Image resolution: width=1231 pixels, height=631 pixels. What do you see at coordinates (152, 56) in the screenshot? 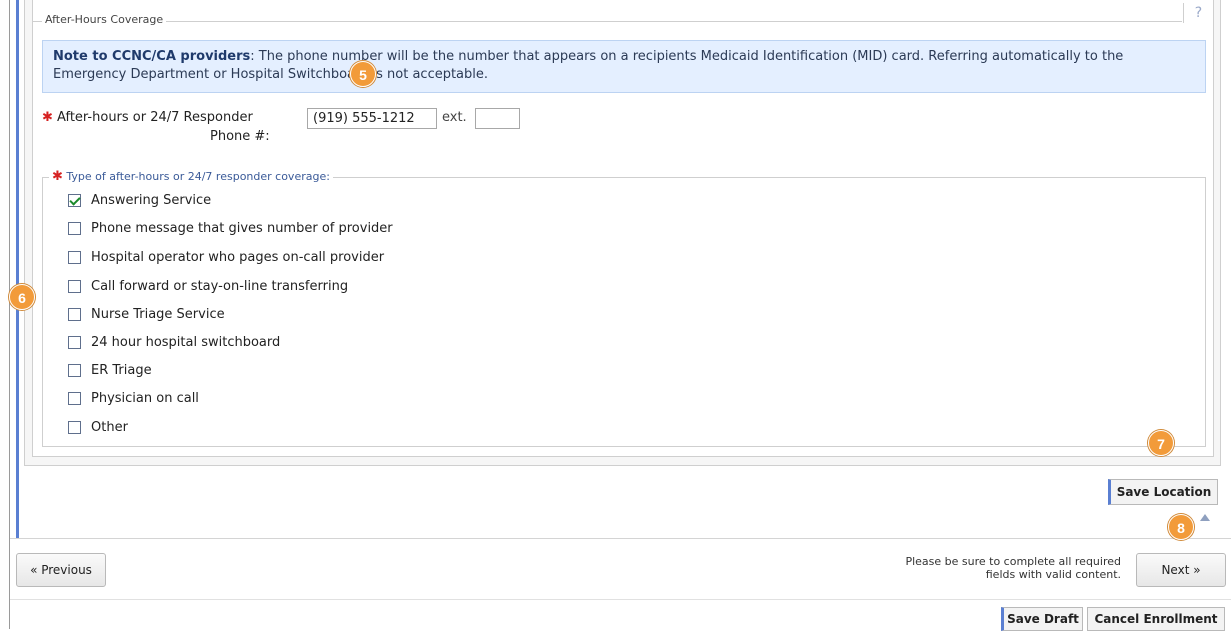
I see `note-lead: Note to CCNC/CA providers` at bounding box center [152, 56].